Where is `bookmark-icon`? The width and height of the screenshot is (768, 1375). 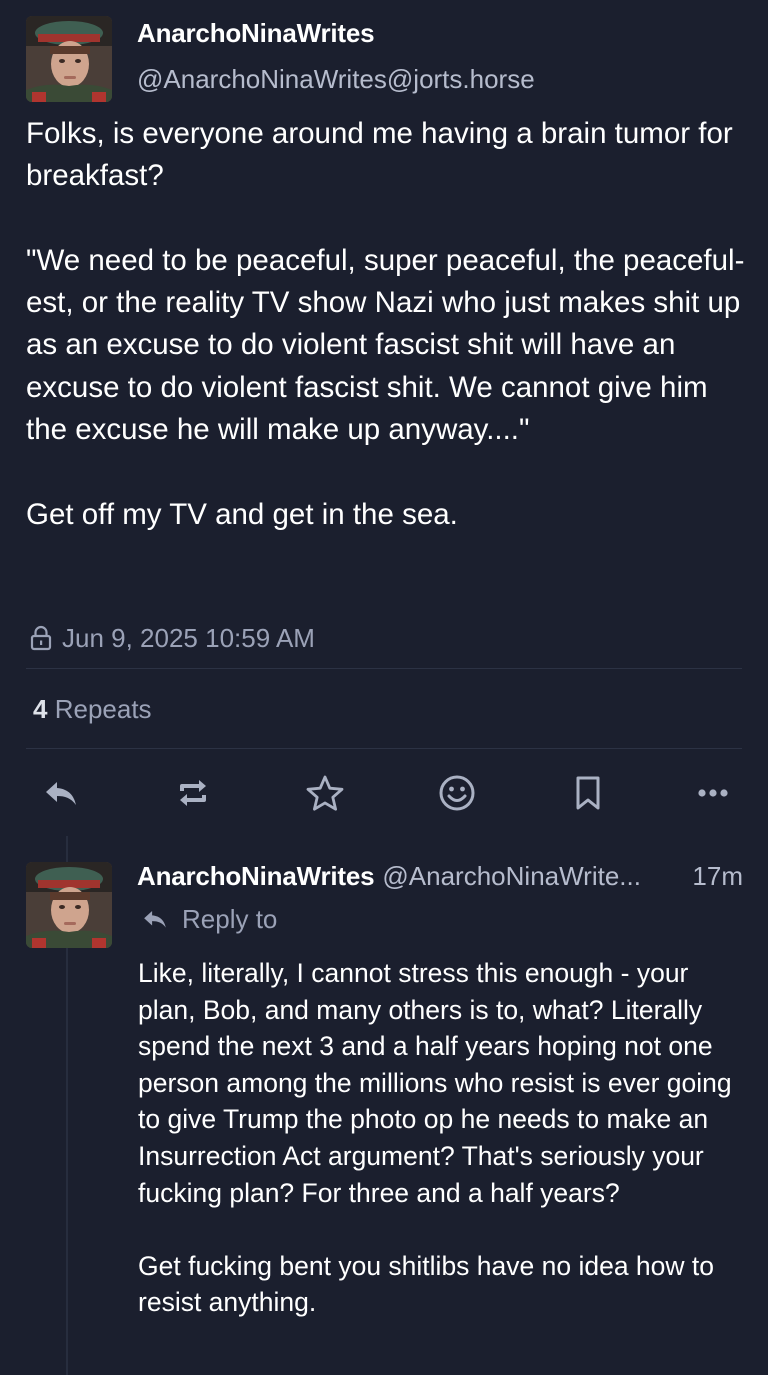 bookmark-icon is located at coordinates (588, 793).